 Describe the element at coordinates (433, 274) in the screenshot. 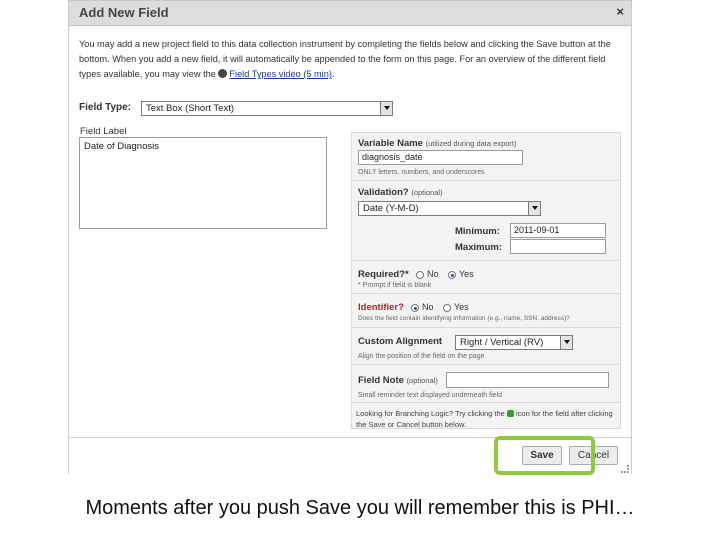

I see `required-no-label: No` at that location.